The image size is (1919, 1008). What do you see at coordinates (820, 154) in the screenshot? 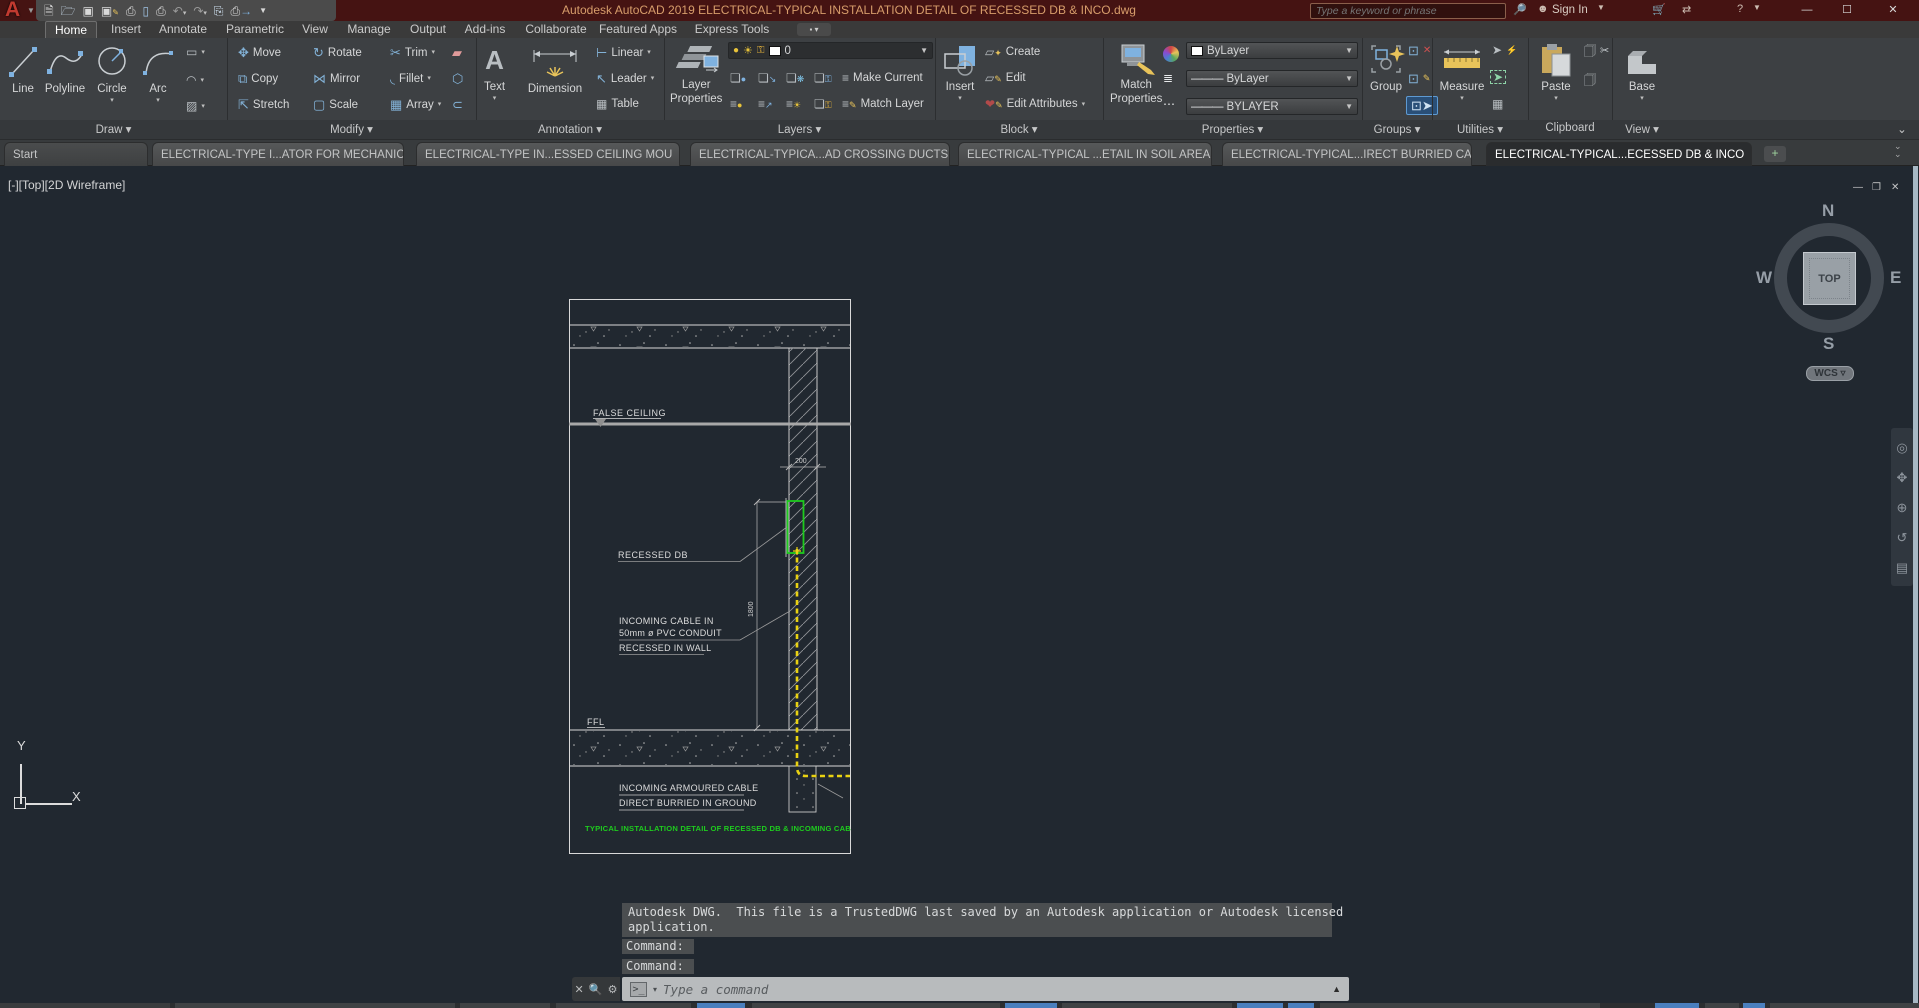
I see `file-tab-3: ELECTRICAL-TYPICA...AD CROSSING DUCTS✕` at bounding box center [820, 154].